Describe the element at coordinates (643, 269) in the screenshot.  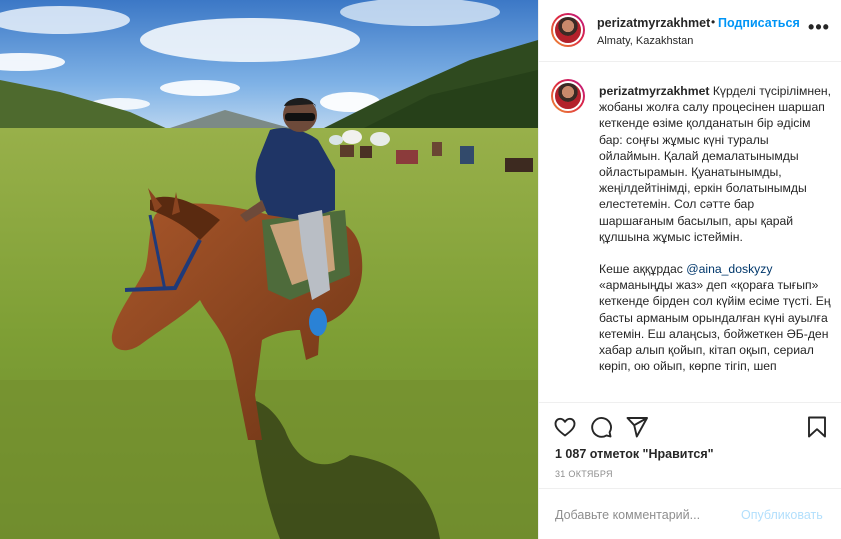
I see `caption-paragraph-2-start: Кеше аққұрдас` at that location.